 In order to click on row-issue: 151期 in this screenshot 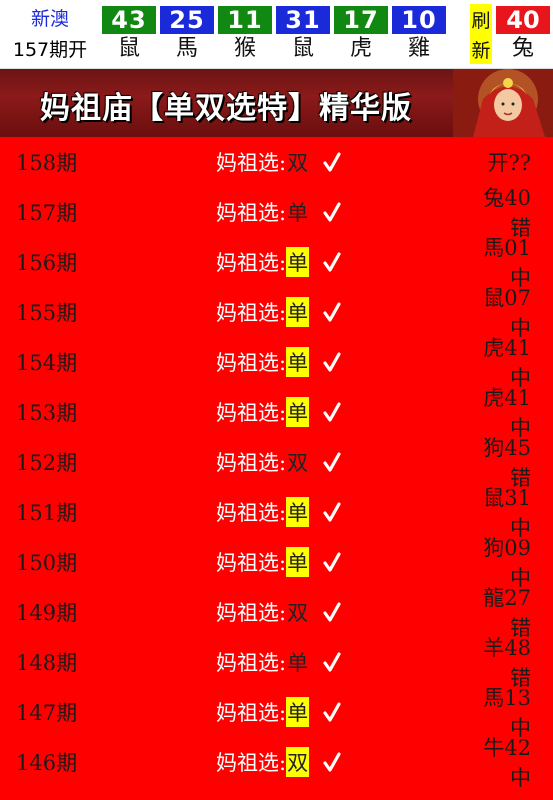, I will do `click(47, 513)`.